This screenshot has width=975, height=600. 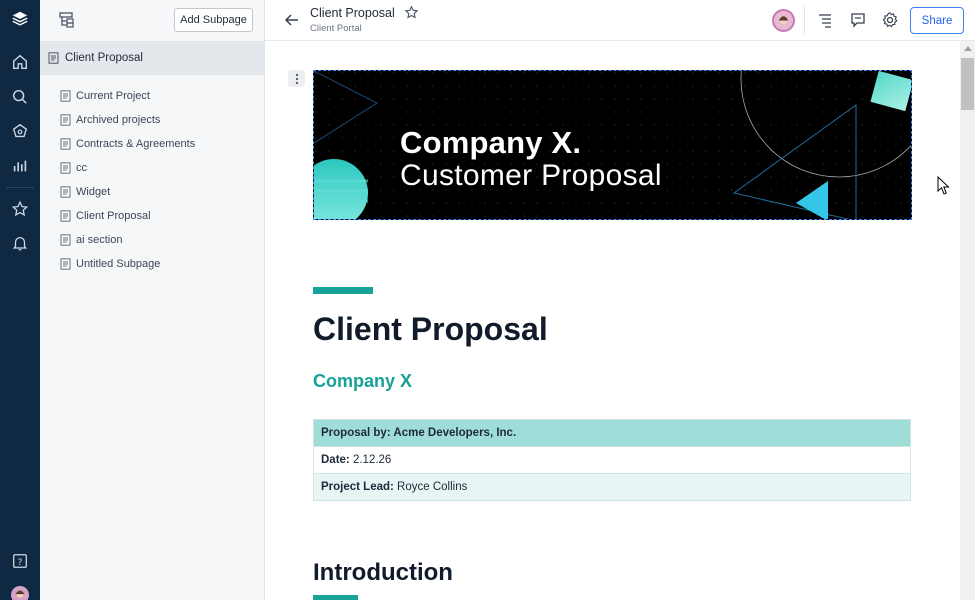 What do you see at coordinates (20, 592) in the screenshot?
I see `avatar` at bounding box center [20, 592].